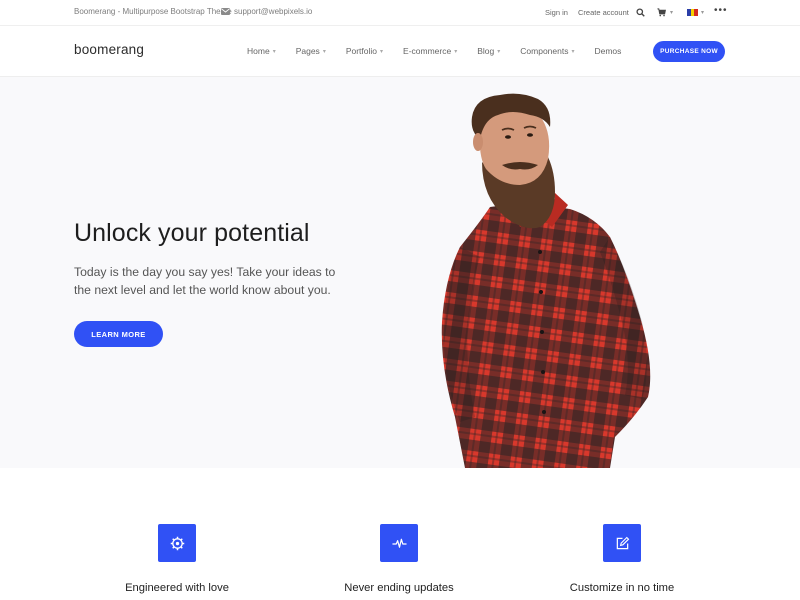 The height and width of the screenshot is (600, 800). What do you see at coordinates (556, 12) in the screenshot?
I see `signin-link: Sign in` at bounding box center [556, 12].